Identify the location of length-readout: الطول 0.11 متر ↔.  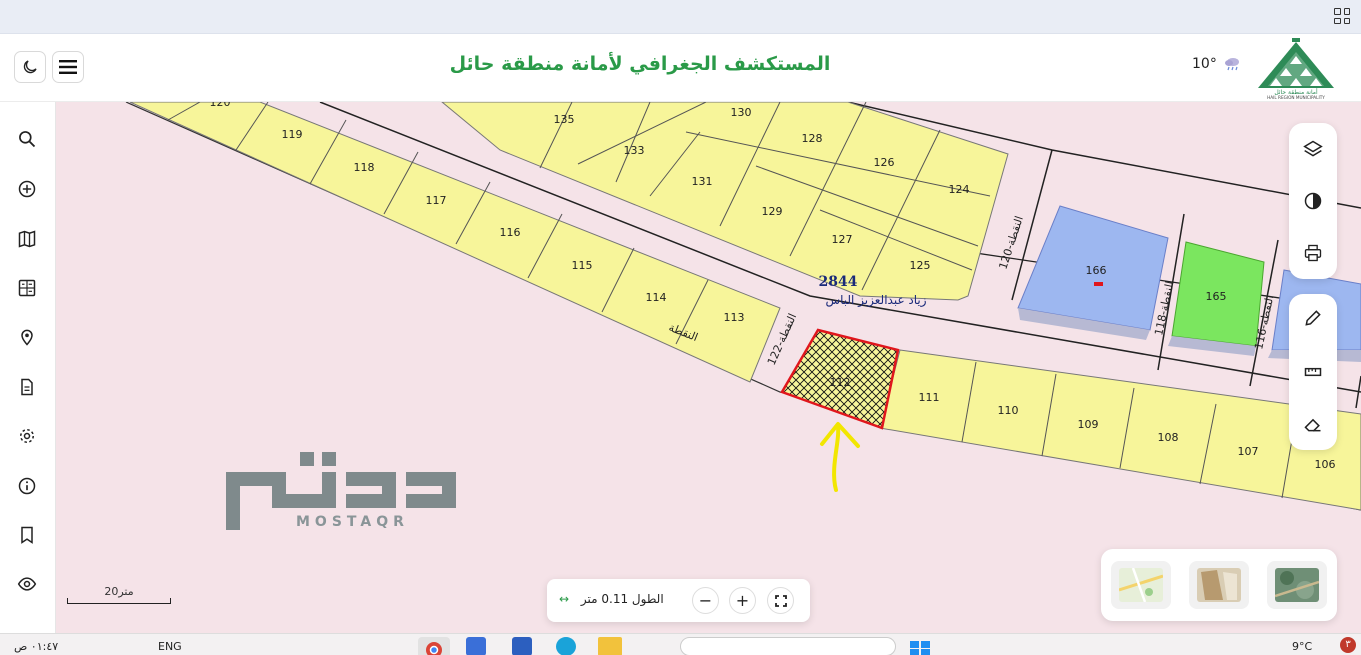
(611, 599).